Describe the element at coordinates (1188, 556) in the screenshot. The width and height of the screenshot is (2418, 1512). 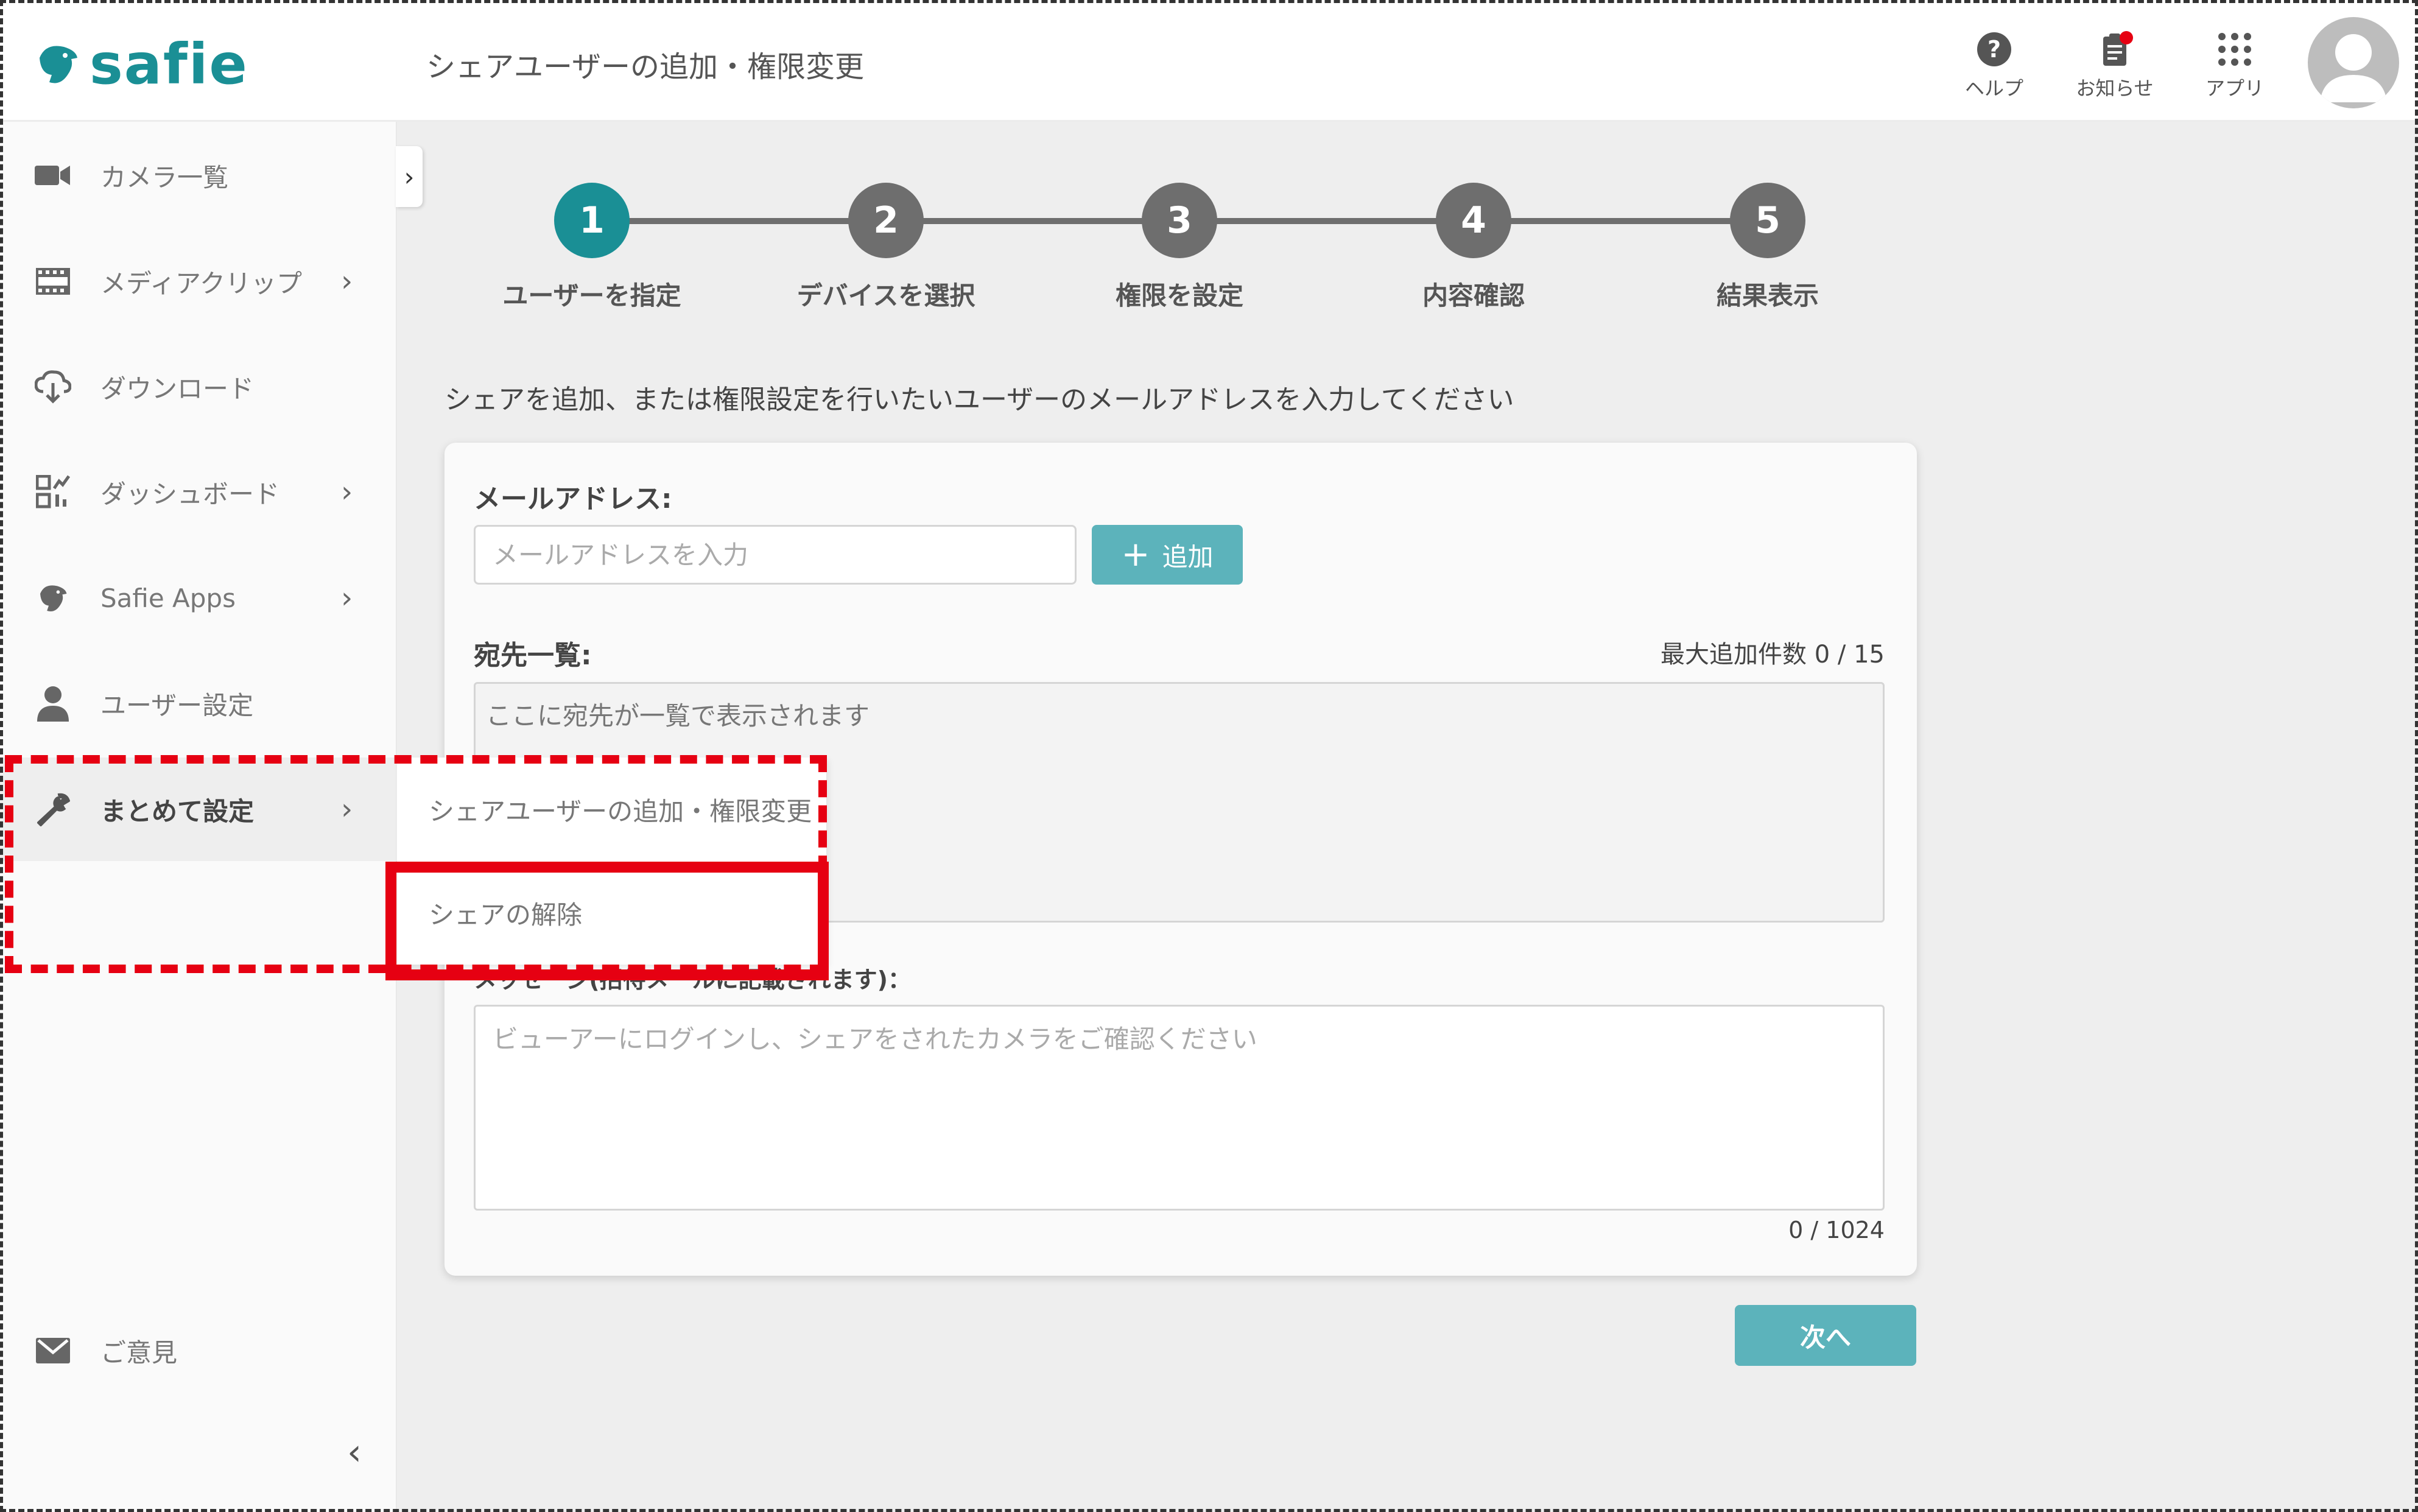
I see `add-button-label: 追加` at that location.